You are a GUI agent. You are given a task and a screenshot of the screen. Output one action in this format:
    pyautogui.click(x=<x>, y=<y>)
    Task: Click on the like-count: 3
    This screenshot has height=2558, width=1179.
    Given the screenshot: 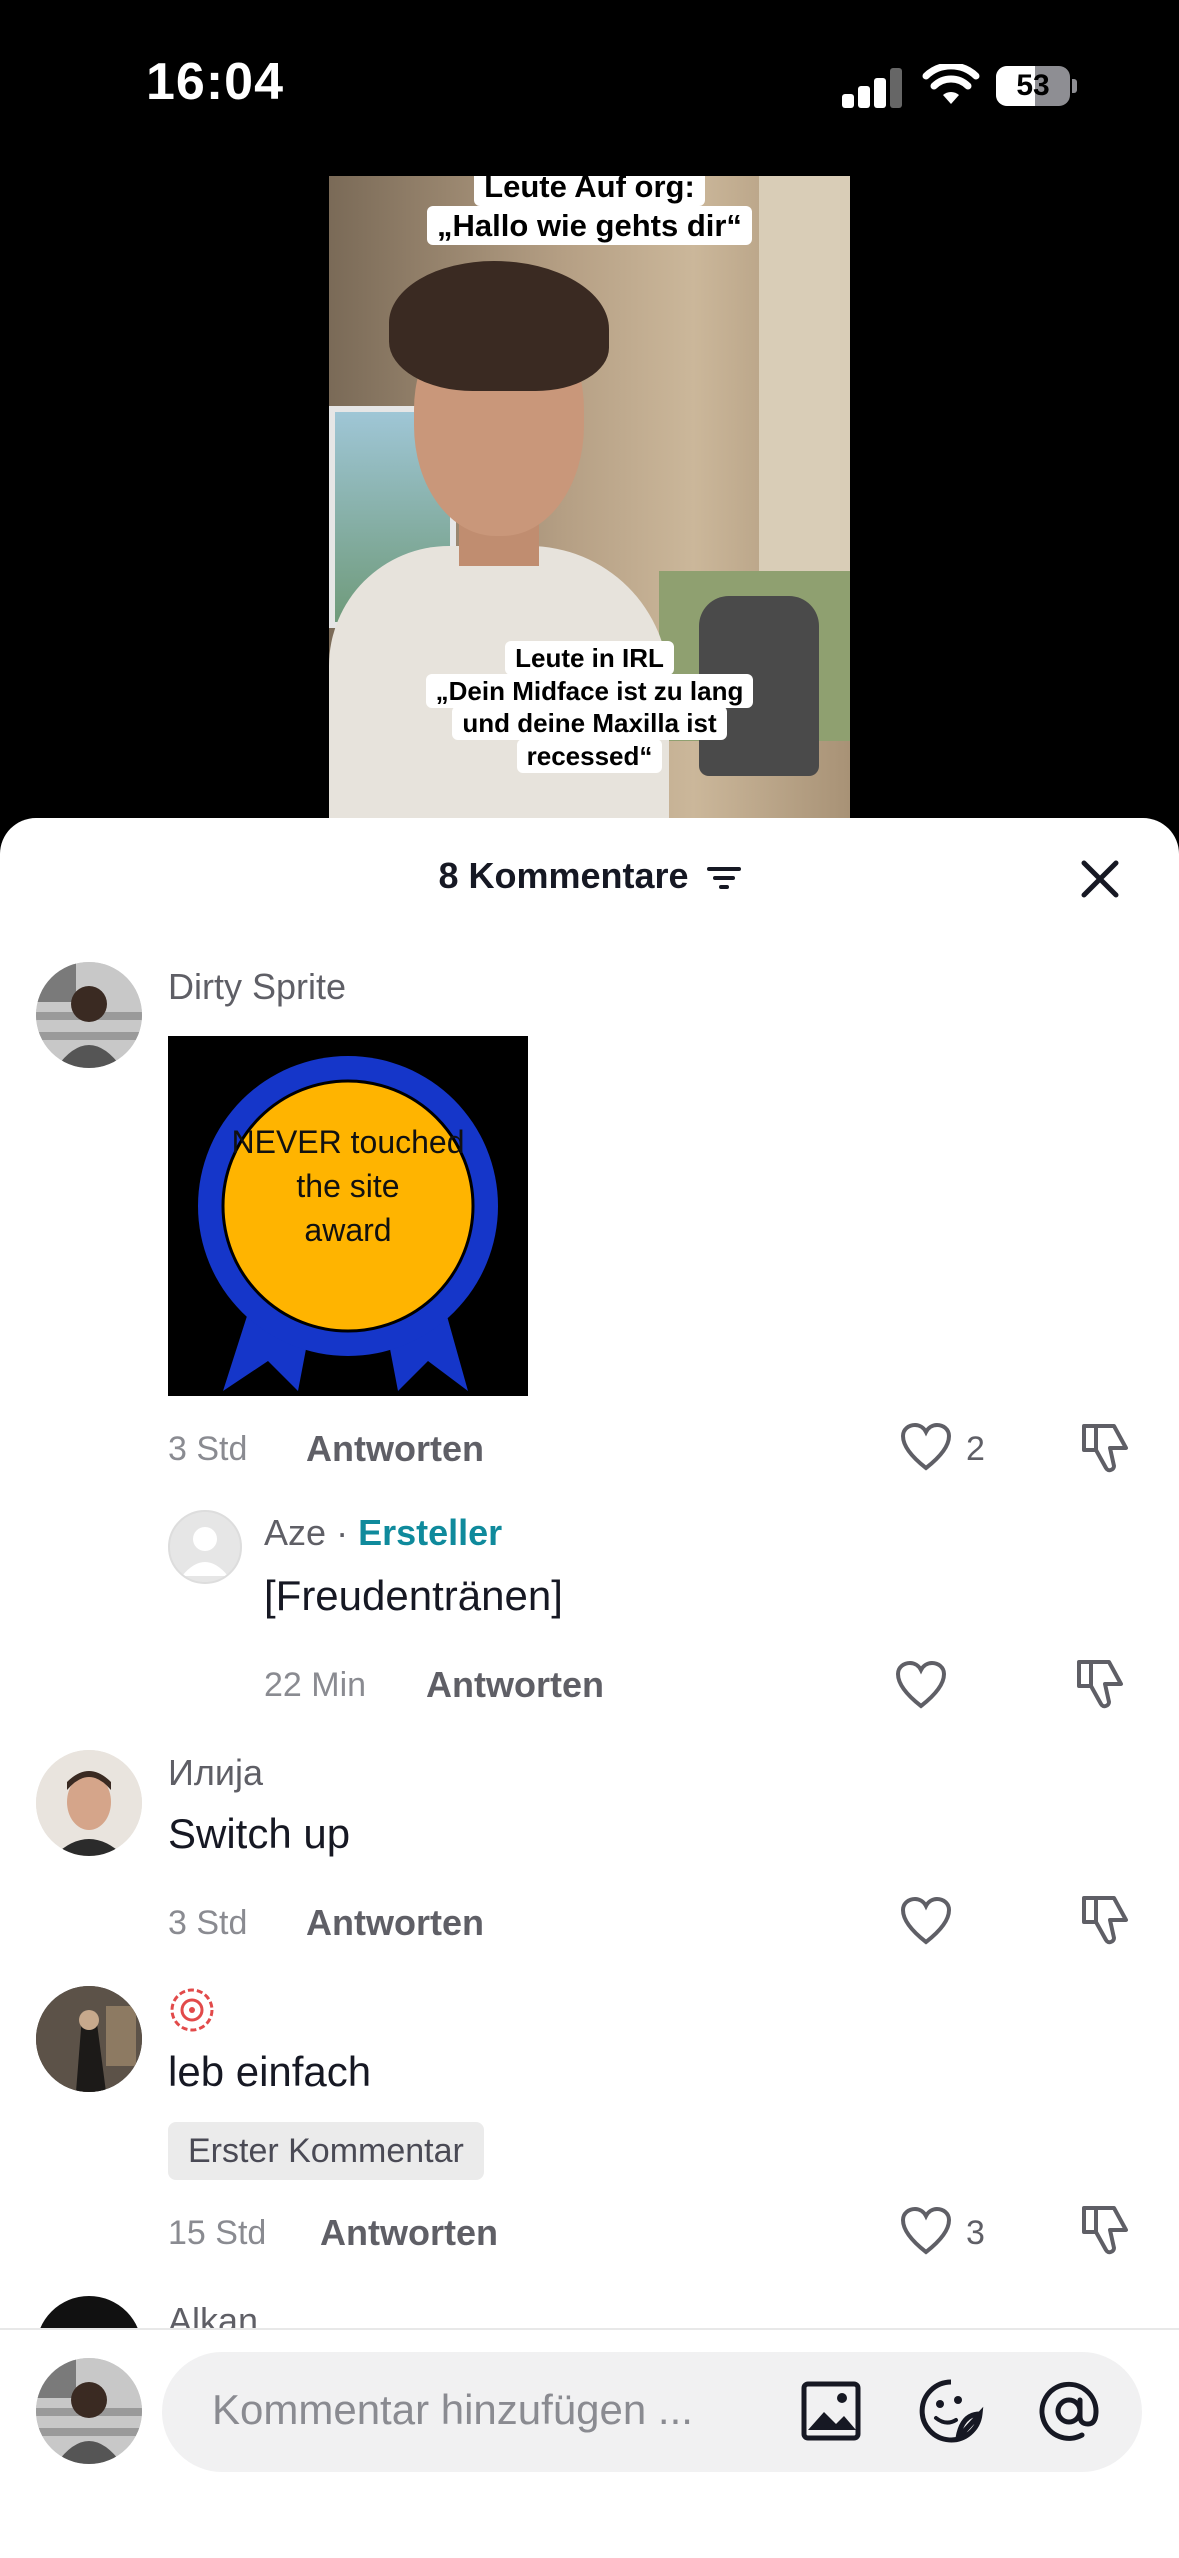 What is the action you would take?
    pyautogui.click(x=975, y=2233)
    